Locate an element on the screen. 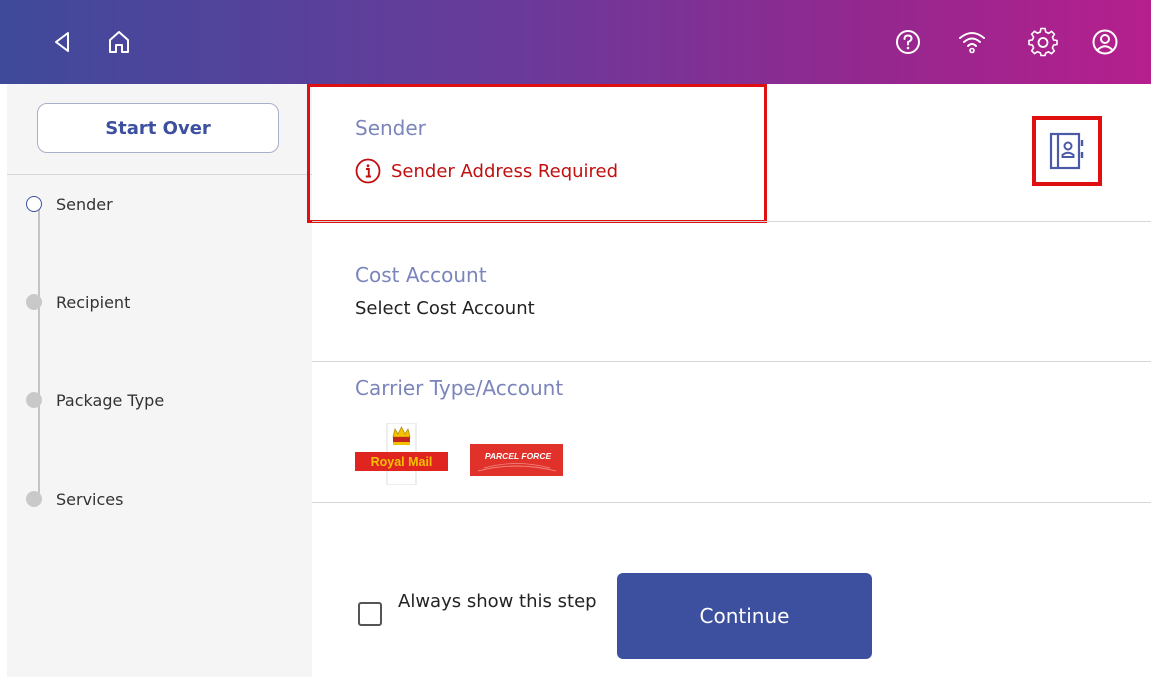 The height and width of the screenshot is (677, 1151). step-sender: Sender is located at coordinates (69, 204).